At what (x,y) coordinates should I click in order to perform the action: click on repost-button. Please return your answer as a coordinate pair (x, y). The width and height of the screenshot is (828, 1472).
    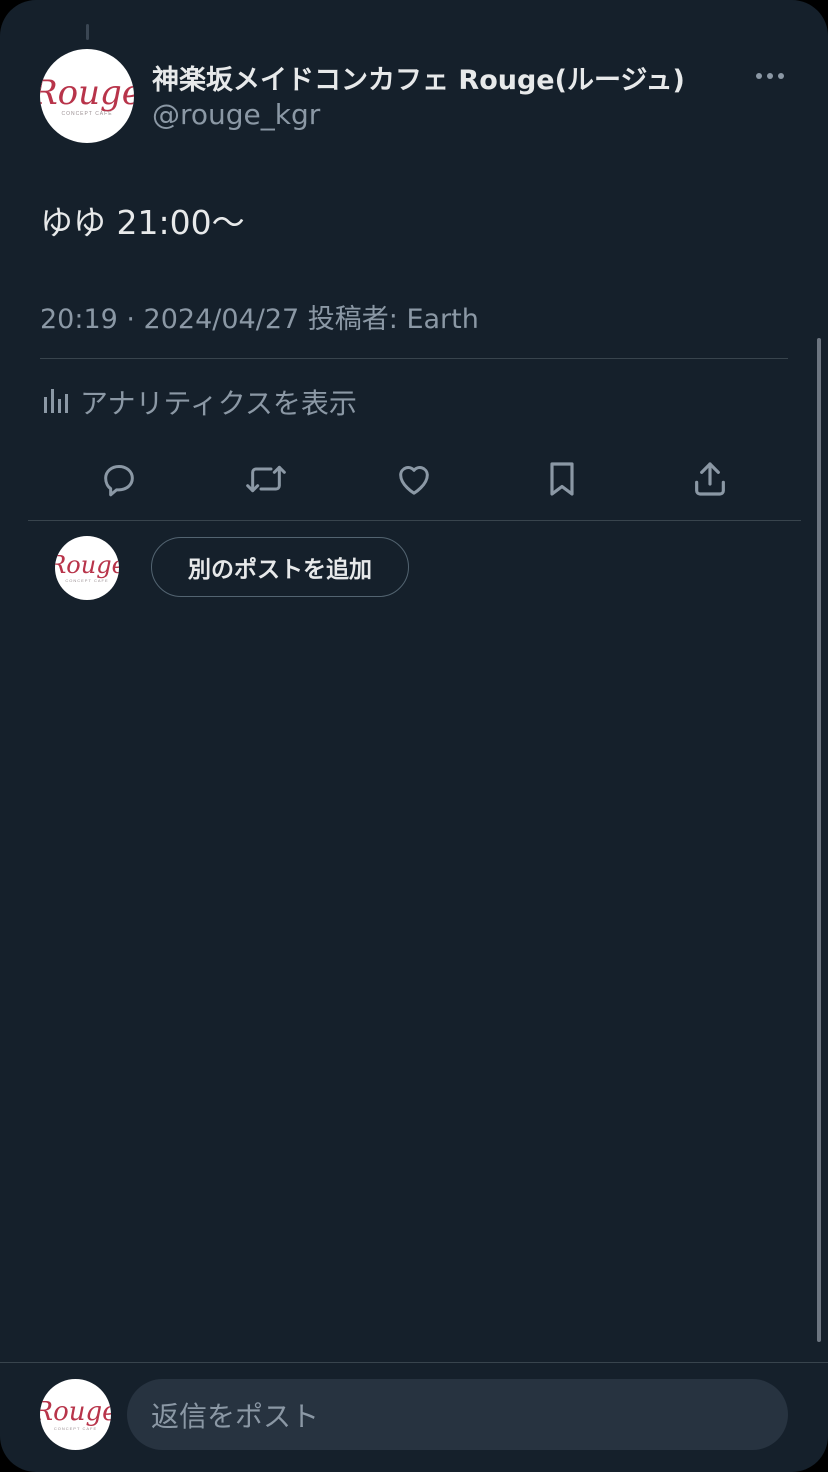
    Looking at the image, I should click on (266, 479).